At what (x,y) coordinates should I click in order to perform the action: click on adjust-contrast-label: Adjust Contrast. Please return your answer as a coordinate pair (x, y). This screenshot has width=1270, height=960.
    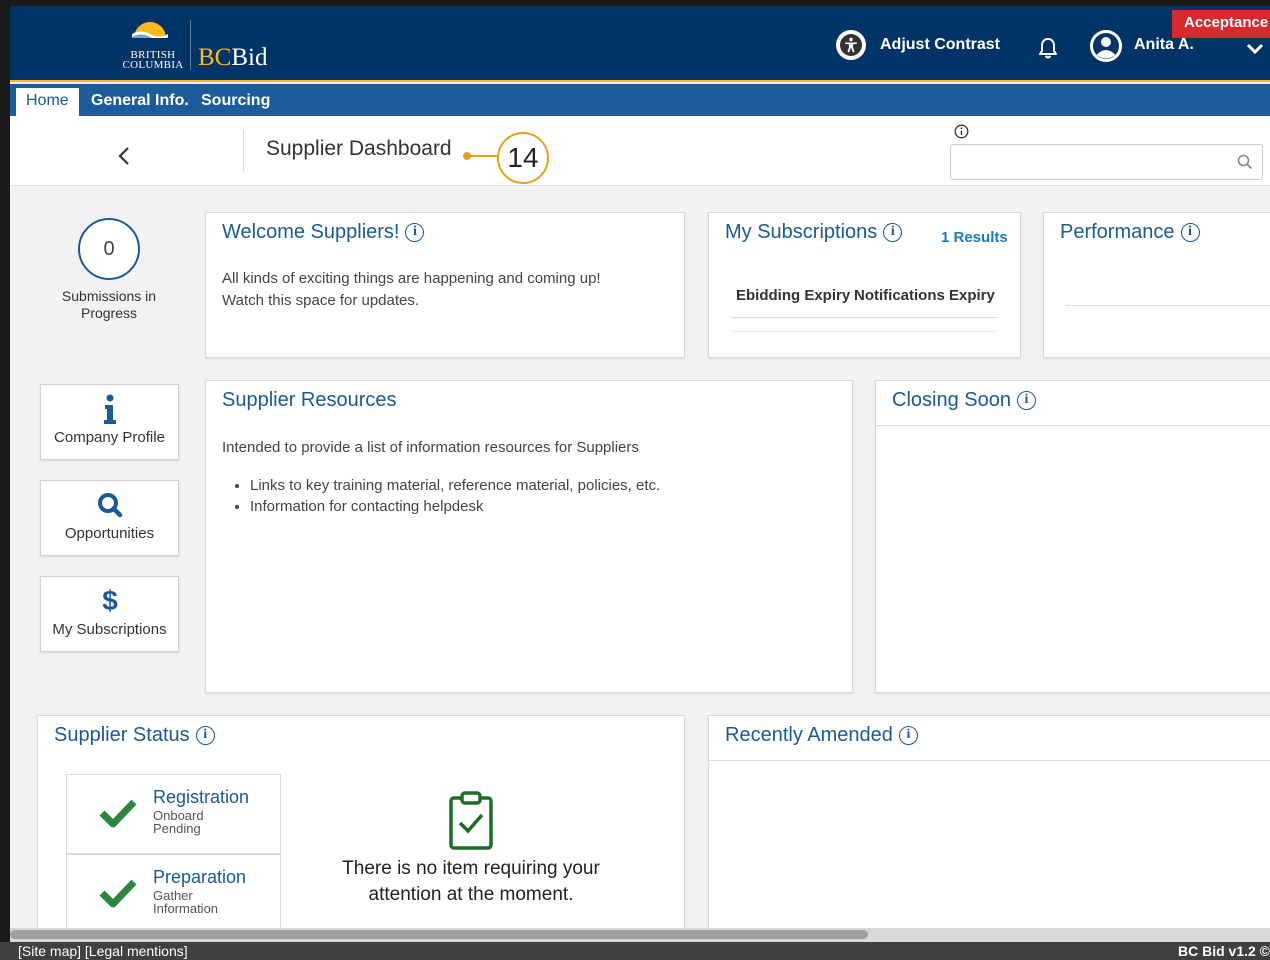
    Looking at the image, I should click on (940, 44).